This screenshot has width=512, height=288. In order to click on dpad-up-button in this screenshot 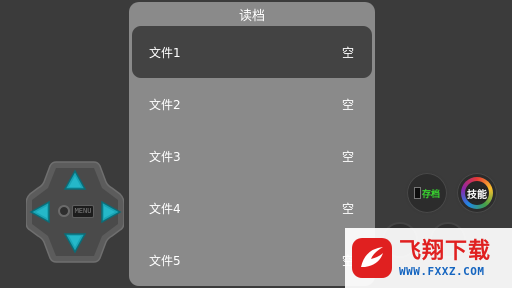, I will do `click(75, 181)`.